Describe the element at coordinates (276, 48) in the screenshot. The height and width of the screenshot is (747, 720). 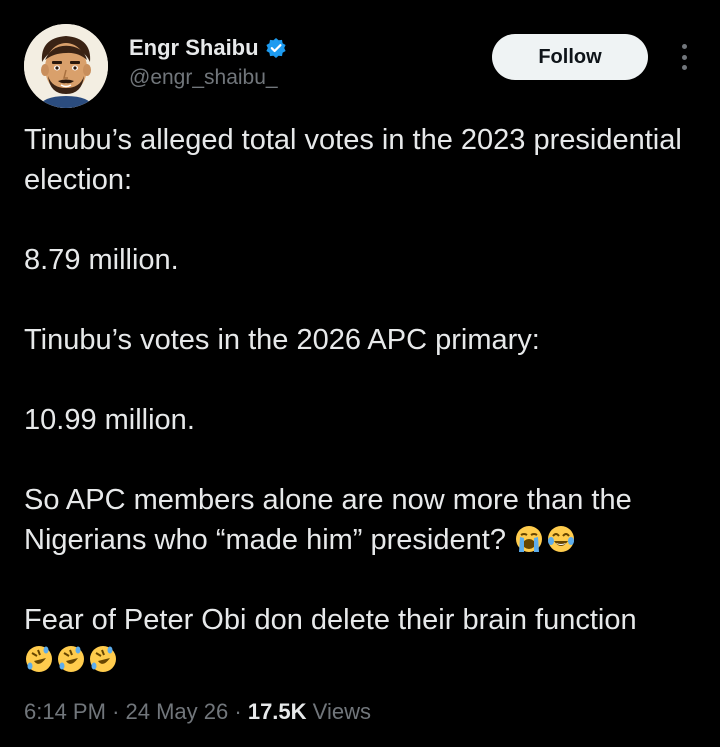
I see `verified-badge-icon` at that location.